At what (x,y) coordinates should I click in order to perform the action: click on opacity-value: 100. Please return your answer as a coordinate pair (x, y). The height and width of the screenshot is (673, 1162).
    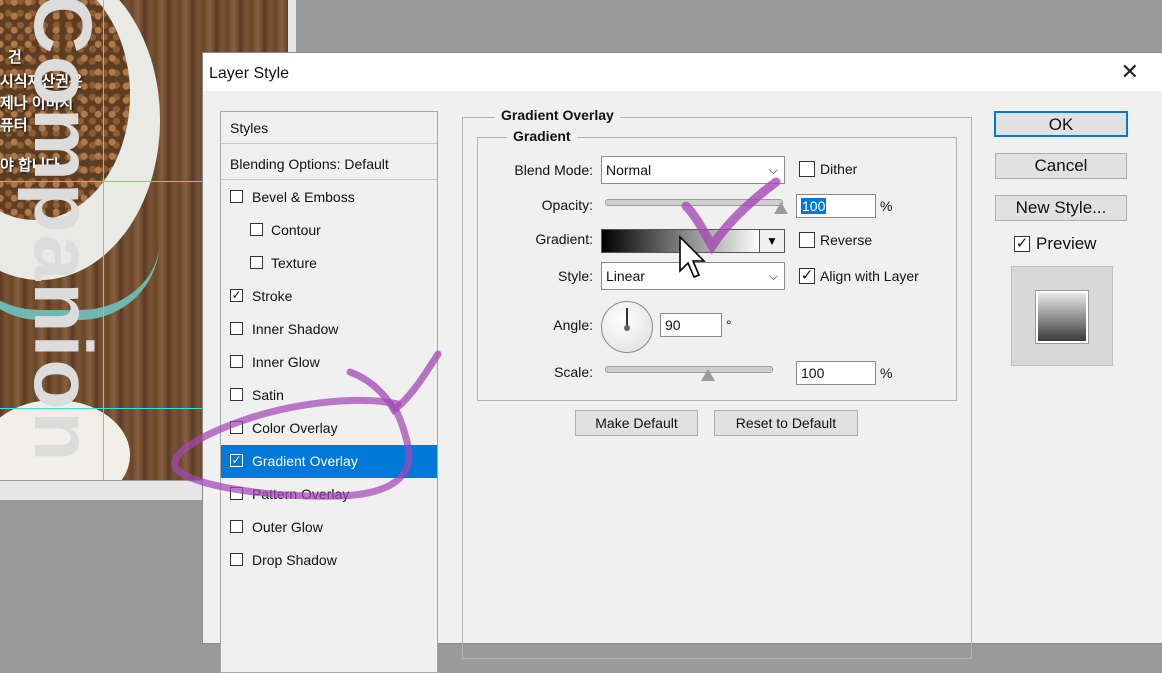
    Looking at the image, I should click on (814, 206).